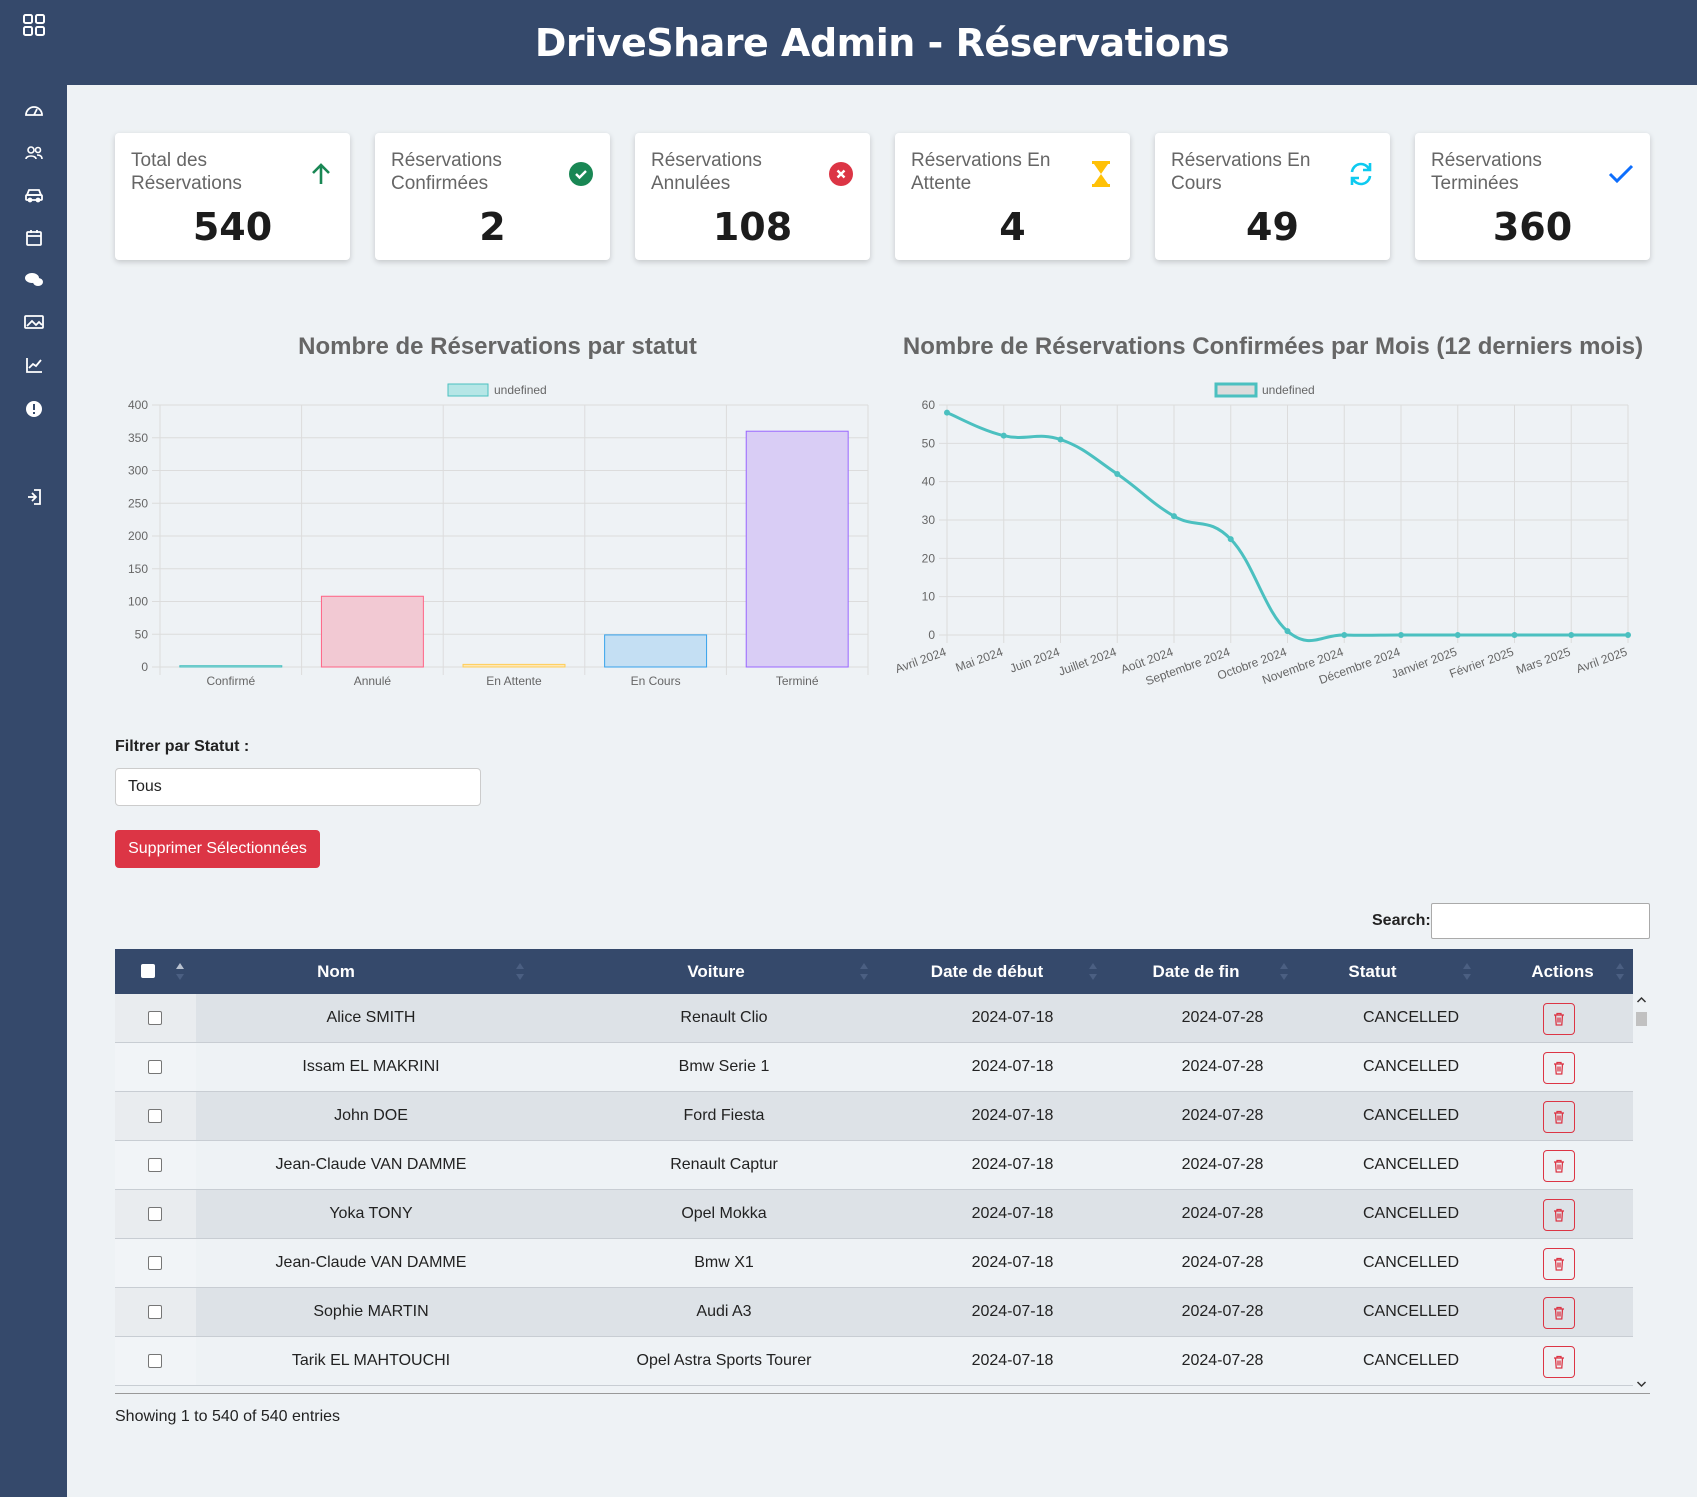 Image resolution: width=1697 pixels, height=1497 pixels. What do you see at coordinates (929, 405) in the screenshot?
I see `y-tick-label: 60` at bounding box center [929, 405].